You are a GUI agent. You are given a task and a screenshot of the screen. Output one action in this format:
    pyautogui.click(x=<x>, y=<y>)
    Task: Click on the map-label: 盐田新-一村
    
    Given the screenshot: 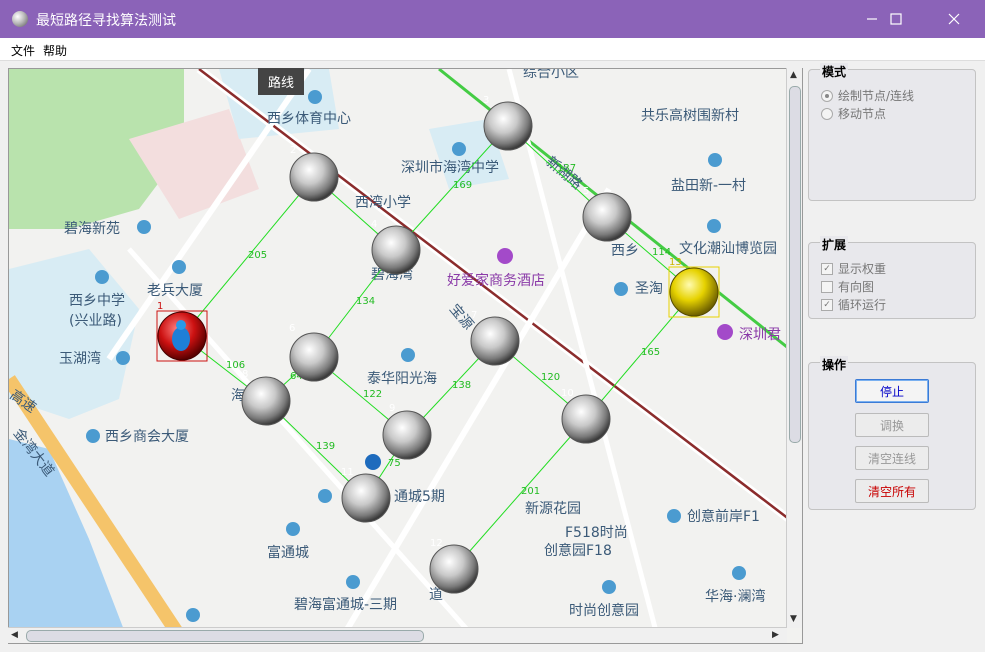 What is the action you would take?
    pyautogui.click(x=708, y=186)
    